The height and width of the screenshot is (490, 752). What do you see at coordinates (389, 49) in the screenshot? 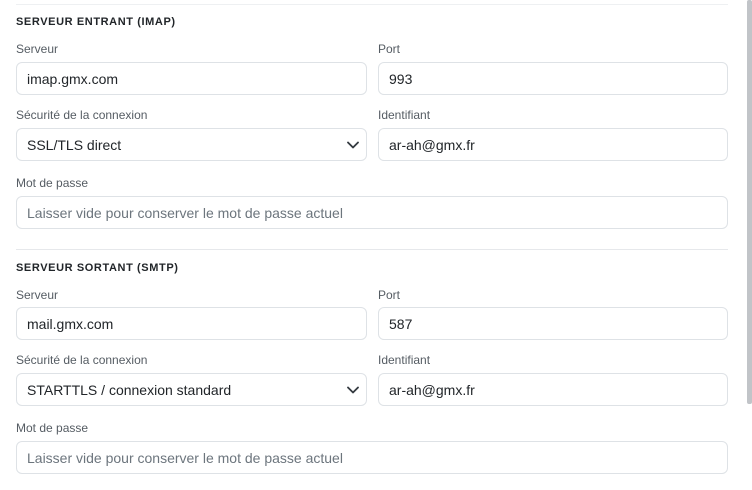
I see `imap-port-label: Port` at bounding box center [389, 49].